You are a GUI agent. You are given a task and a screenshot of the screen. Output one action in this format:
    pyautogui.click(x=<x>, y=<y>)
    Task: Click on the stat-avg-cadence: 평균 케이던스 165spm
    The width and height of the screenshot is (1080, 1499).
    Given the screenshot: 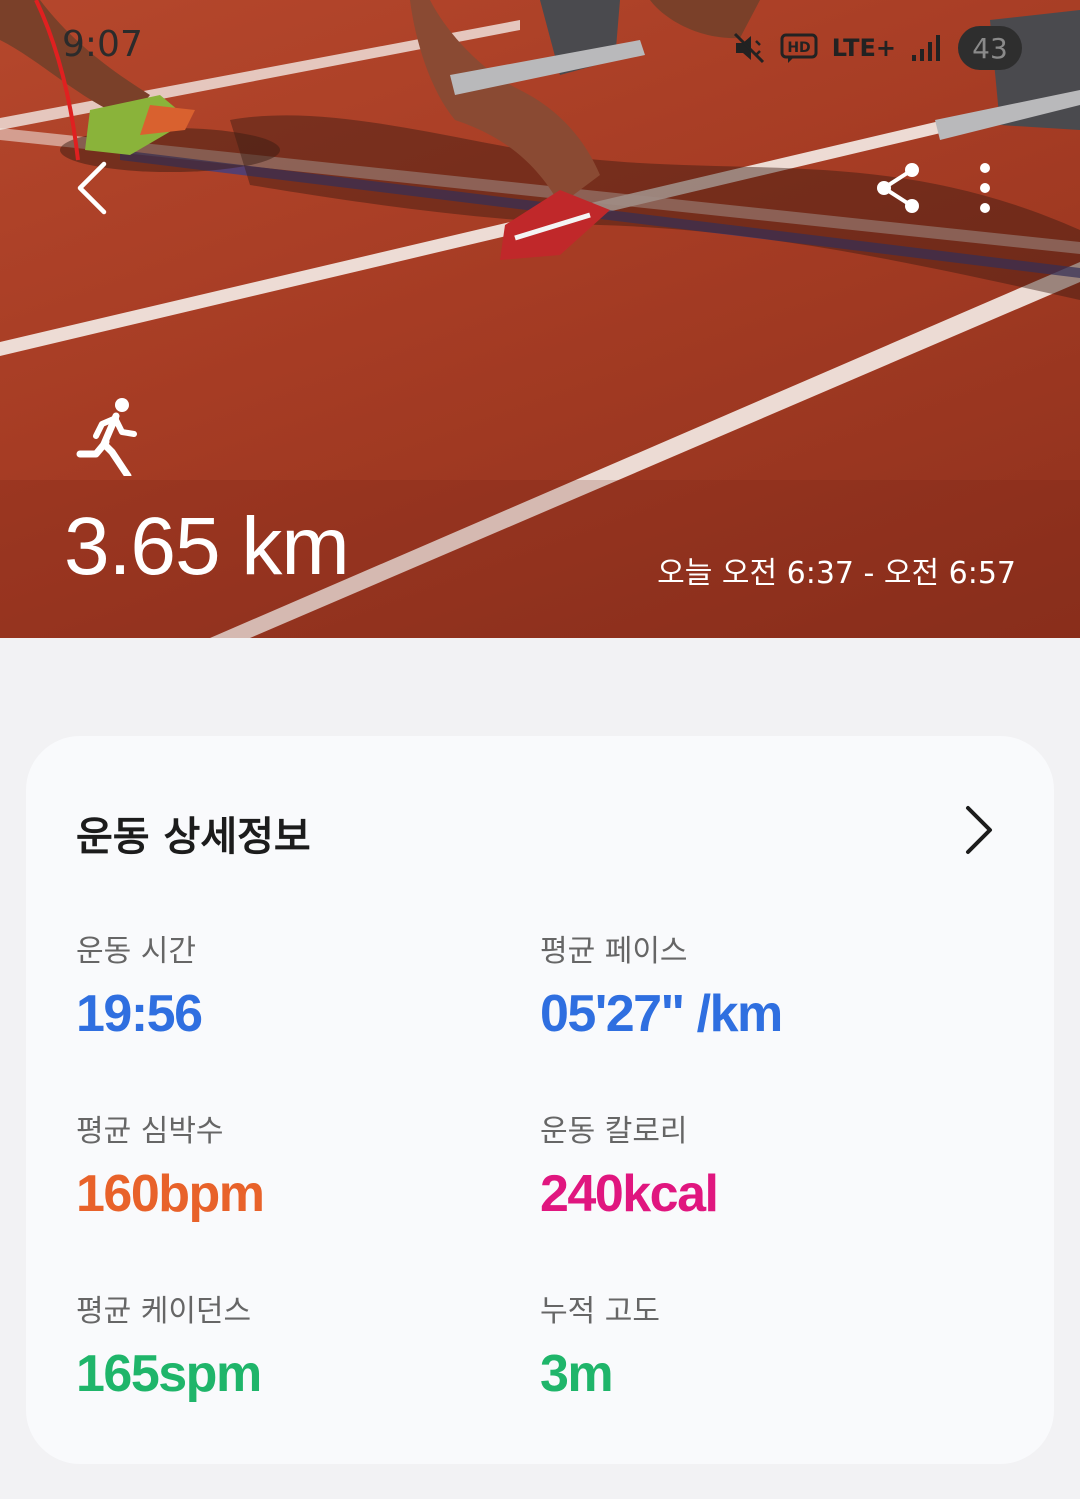 What is the action you would take?
    pyautogui.click(x=169, y=1345)
    